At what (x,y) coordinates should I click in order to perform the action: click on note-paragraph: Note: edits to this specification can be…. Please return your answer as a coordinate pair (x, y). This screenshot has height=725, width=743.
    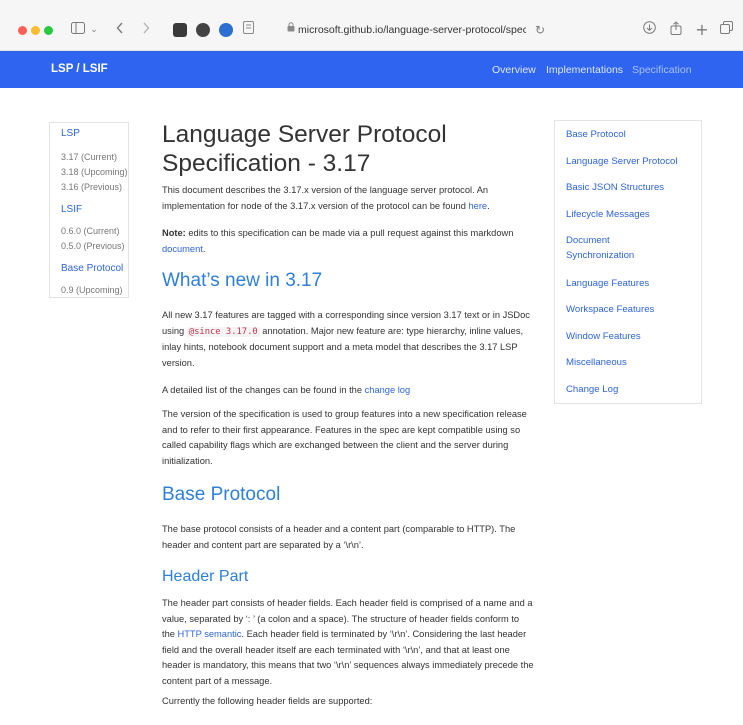
    Looking at the image, I should click on (338, 241).